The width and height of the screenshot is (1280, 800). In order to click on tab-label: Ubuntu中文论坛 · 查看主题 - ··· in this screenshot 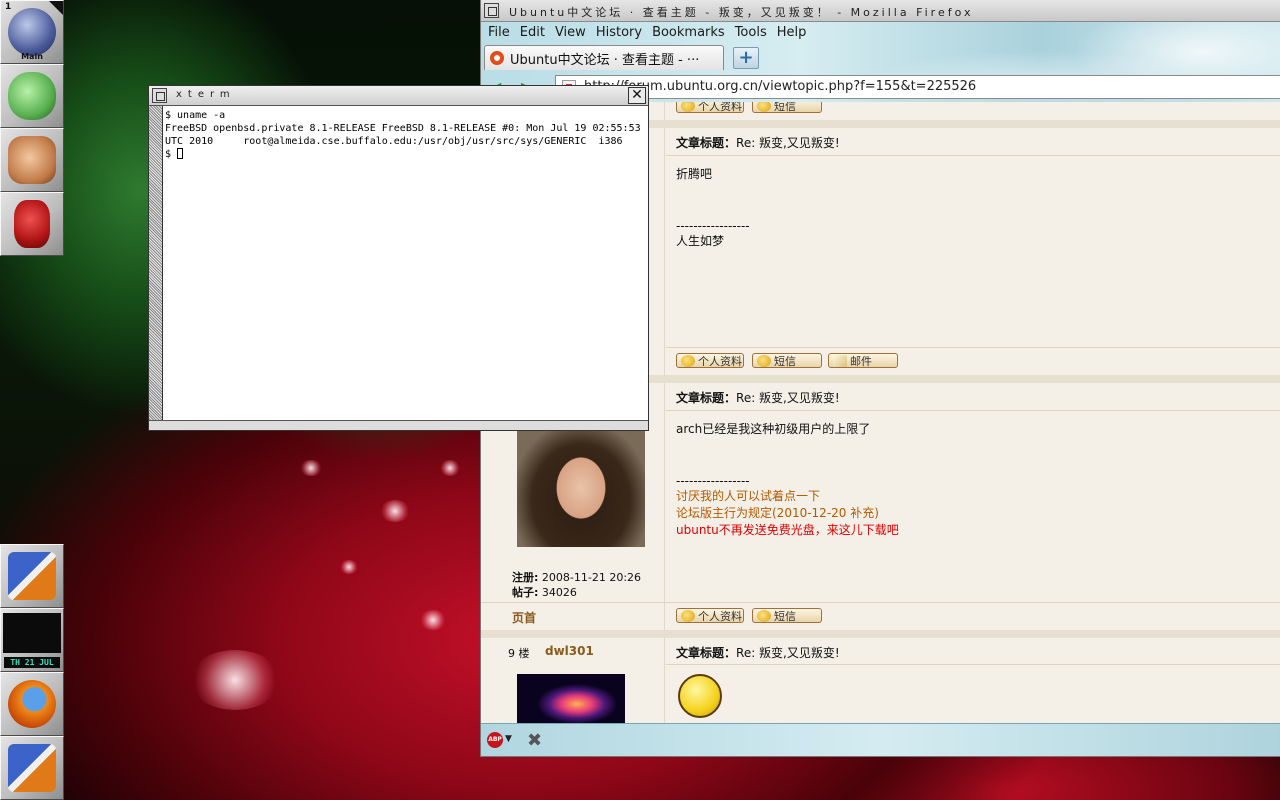, I will do `click(605, 60)`.